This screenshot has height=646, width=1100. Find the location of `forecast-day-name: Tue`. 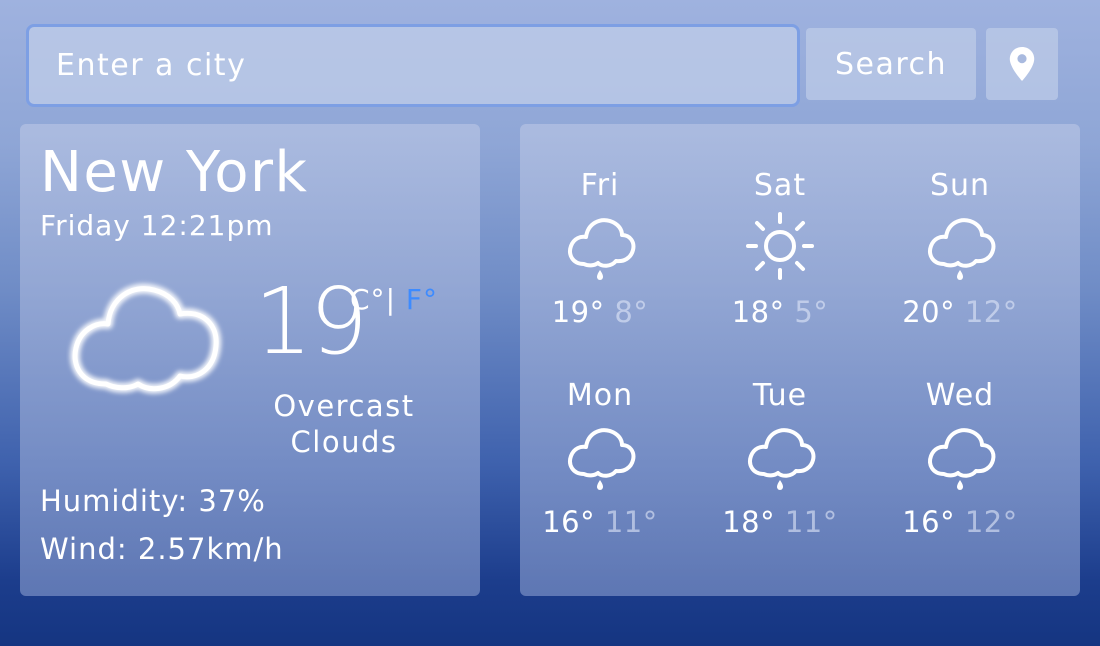

forecast-day-name: Tue is located at coordinates (780, 395).